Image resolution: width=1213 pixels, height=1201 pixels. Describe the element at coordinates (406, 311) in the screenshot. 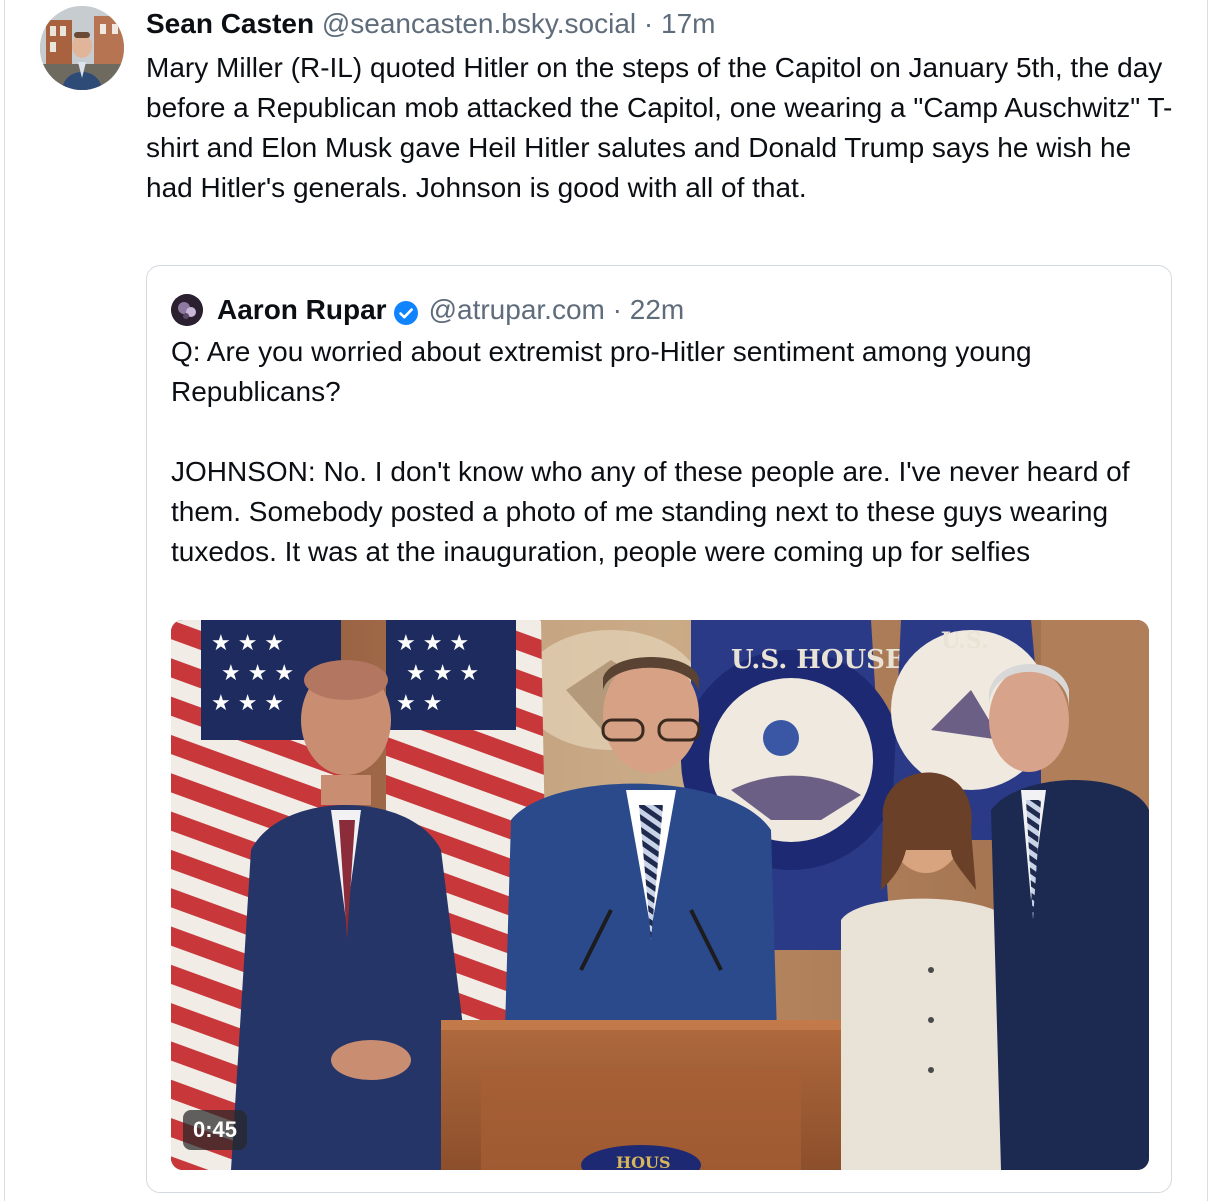

I see `verified-badge-icon` at that location.